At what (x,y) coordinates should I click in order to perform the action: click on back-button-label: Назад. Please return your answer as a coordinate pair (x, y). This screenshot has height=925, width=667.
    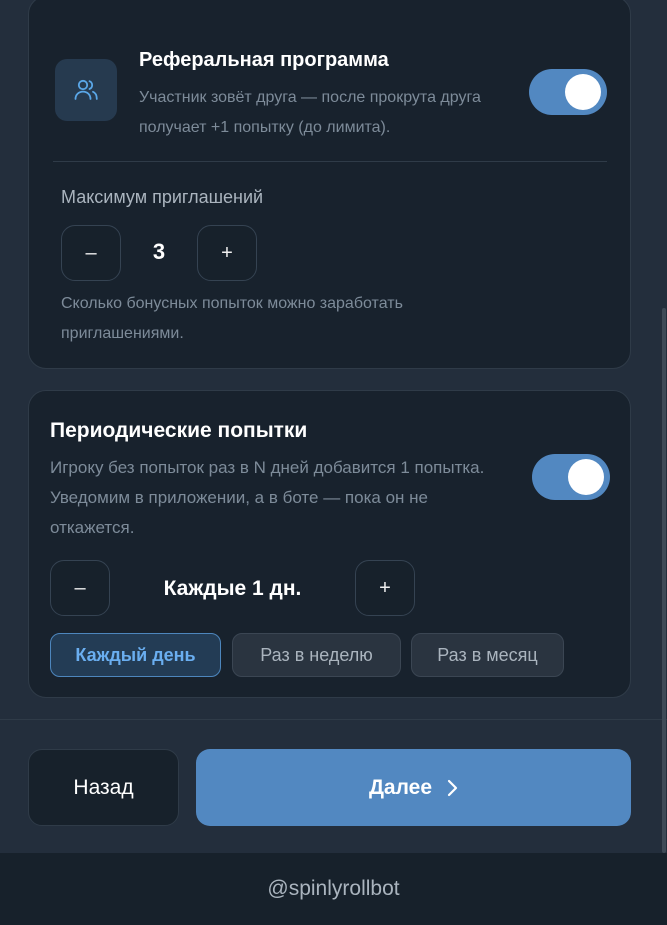
    Looking at the image, I should click on (103, 787).